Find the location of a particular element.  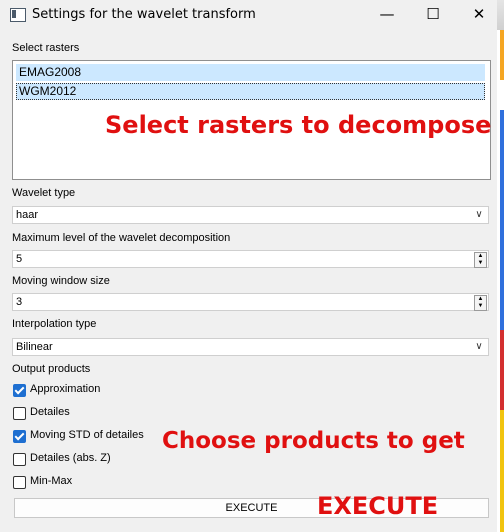

wavelet-type-value: haar is located at coordinates (27, 215).